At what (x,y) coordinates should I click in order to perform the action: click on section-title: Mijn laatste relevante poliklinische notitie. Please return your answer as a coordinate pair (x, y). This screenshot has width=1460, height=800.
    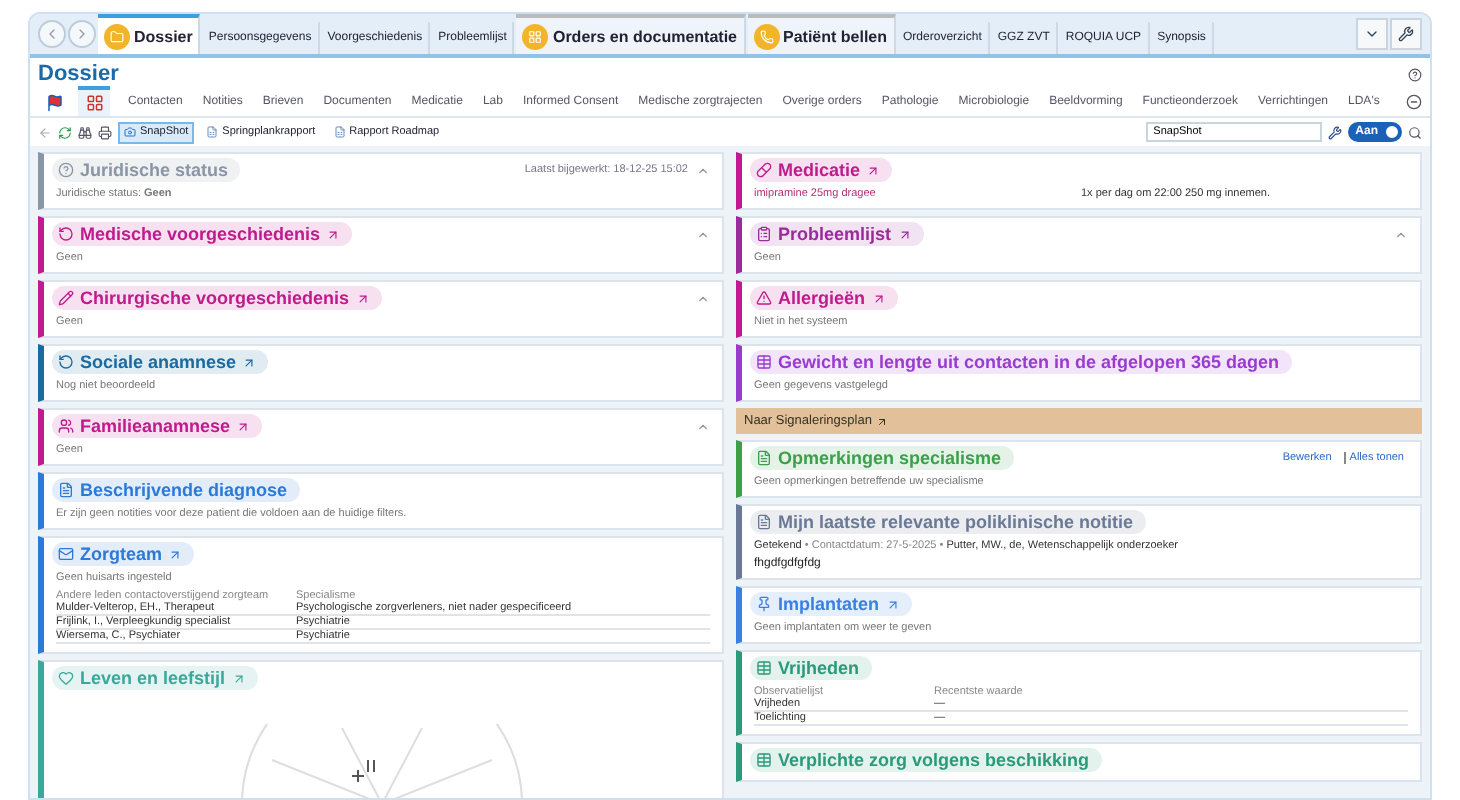
    Looking at the image, I should click on (948, 522).